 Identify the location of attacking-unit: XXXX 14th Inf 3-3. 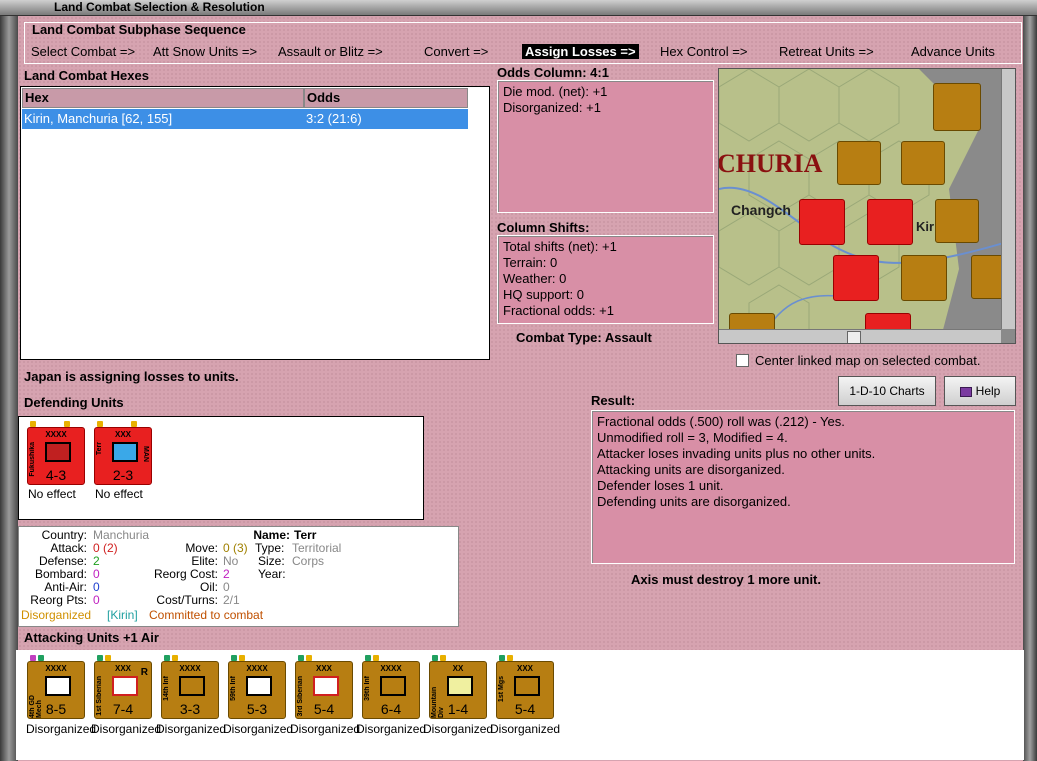
(190, 687).